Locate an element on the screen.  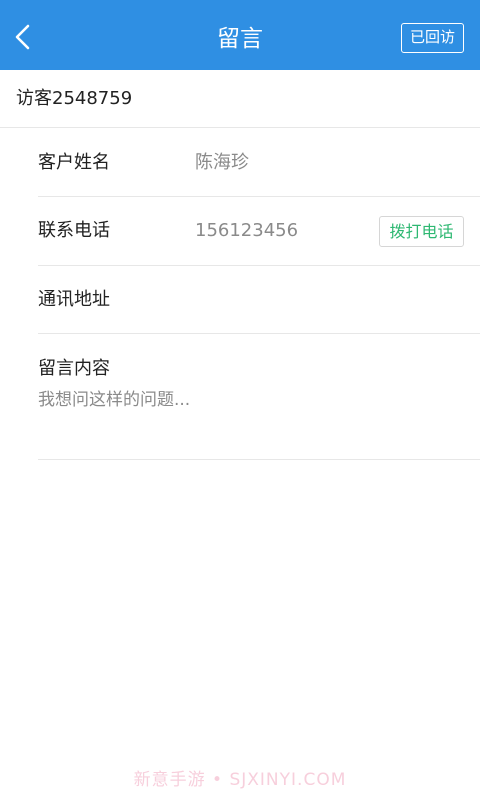
visitor-name: 访客2548759 is located at coordinates (240, 99).